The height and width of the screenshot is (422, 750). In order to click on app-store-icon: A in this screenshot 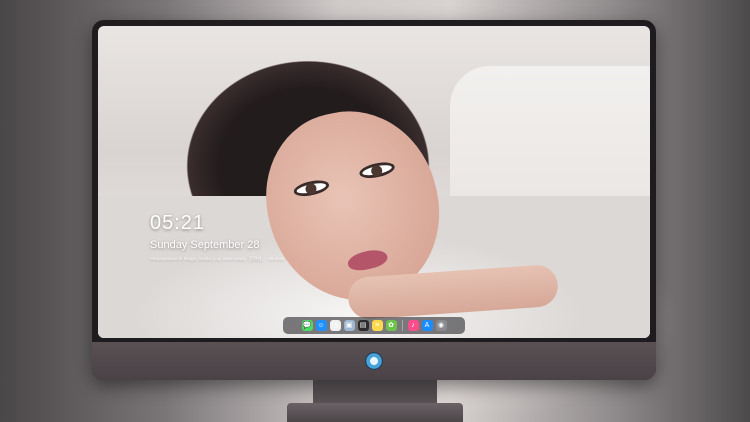, I will do `click(427, 325)`.